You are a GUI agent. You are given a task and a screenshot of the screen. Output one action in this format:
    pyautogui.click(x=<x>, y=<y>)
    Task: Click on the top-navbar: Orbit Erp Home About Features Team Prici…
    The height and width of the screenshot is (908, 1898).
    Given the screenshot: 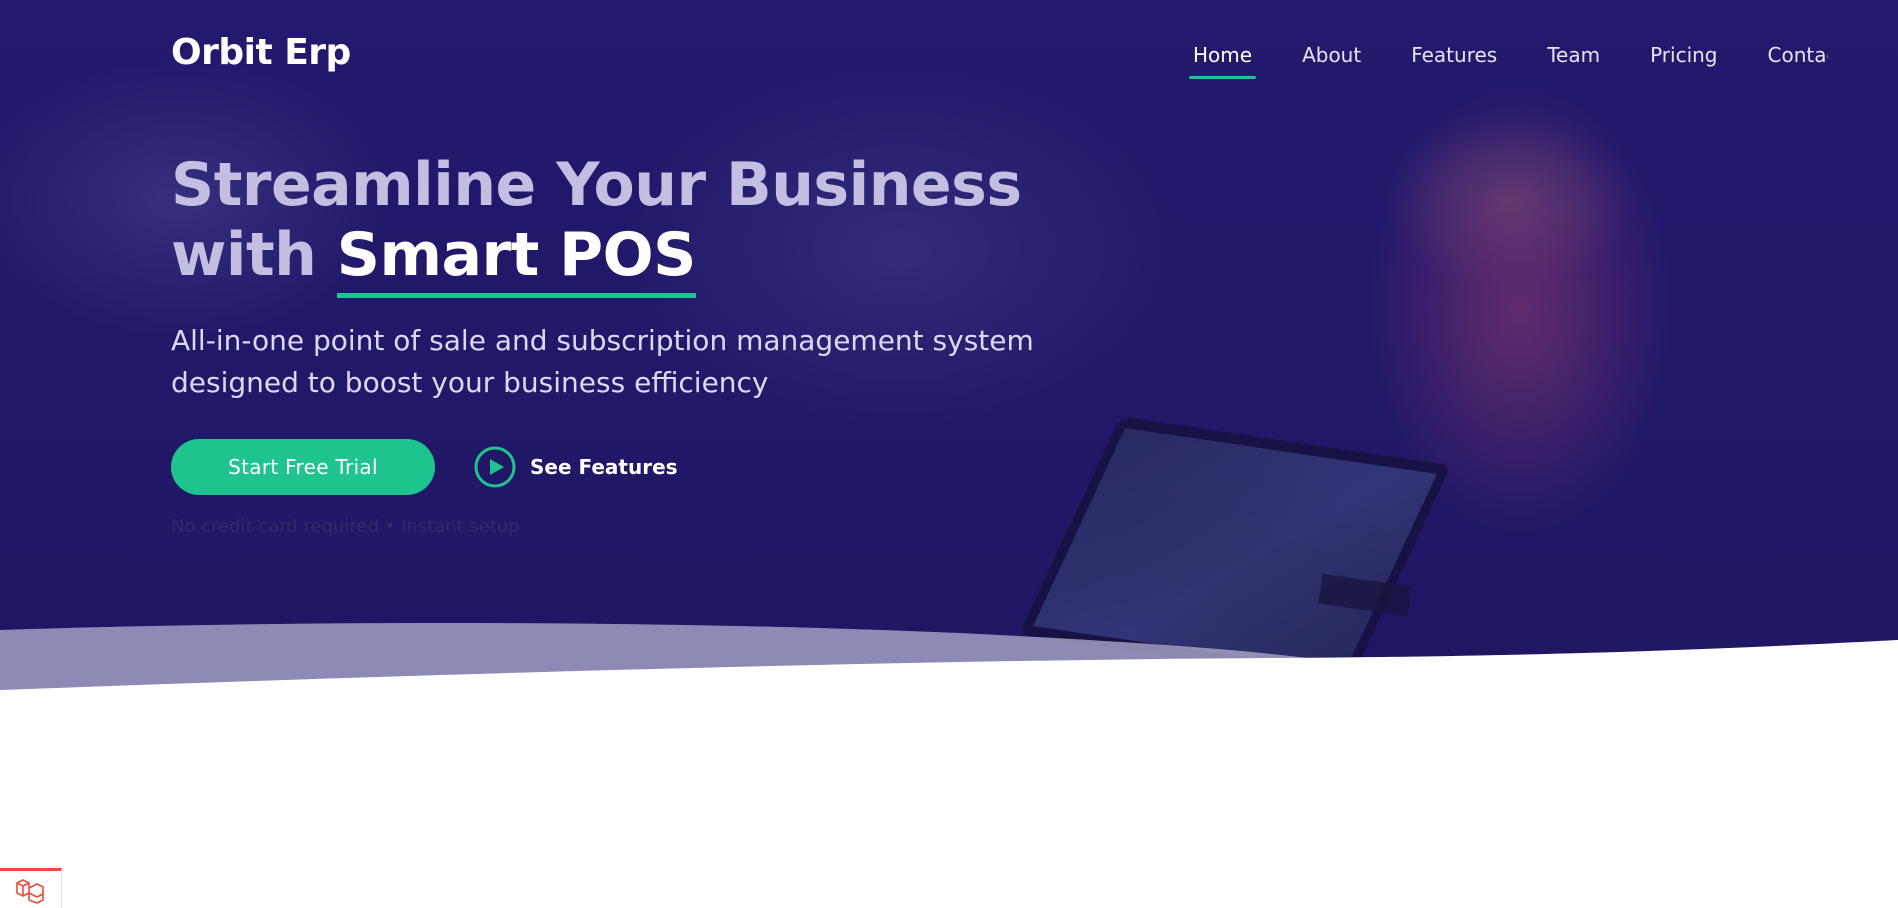 What is the action you would take?
    pyautogui.click(x=949, y=55)
    